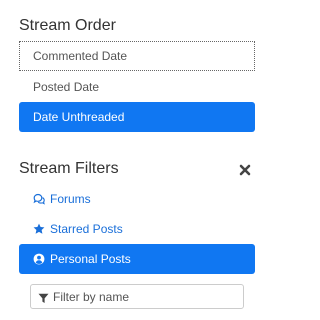 The height and width of the screenshot is (320, 320). I want to click on user-circle-icon, so click(39, 255).